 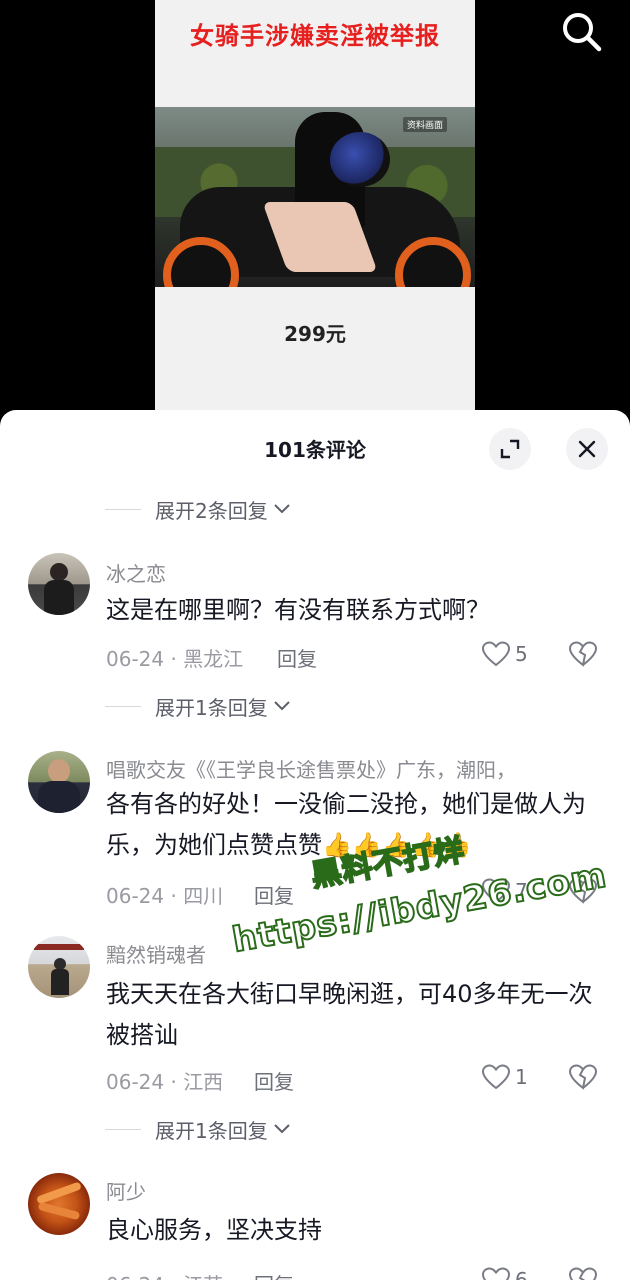 I want to click on expand-icon, so click(x=510, y=449).